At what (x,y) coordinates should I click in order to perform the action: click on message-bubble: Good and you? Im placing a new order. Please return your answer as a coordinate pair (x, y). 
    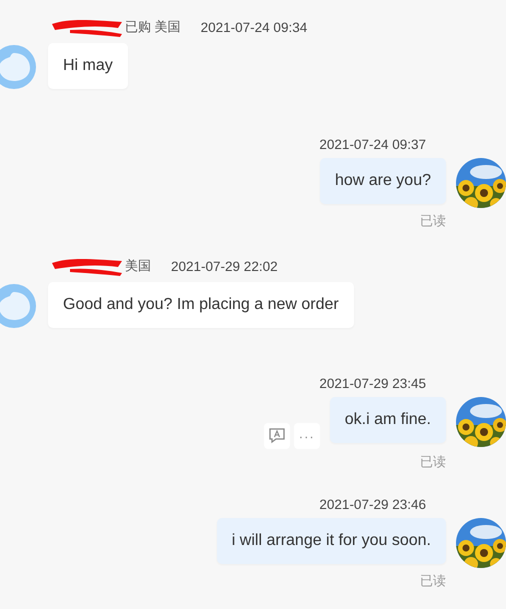
    Looking at the image, I should click on (201, 305).